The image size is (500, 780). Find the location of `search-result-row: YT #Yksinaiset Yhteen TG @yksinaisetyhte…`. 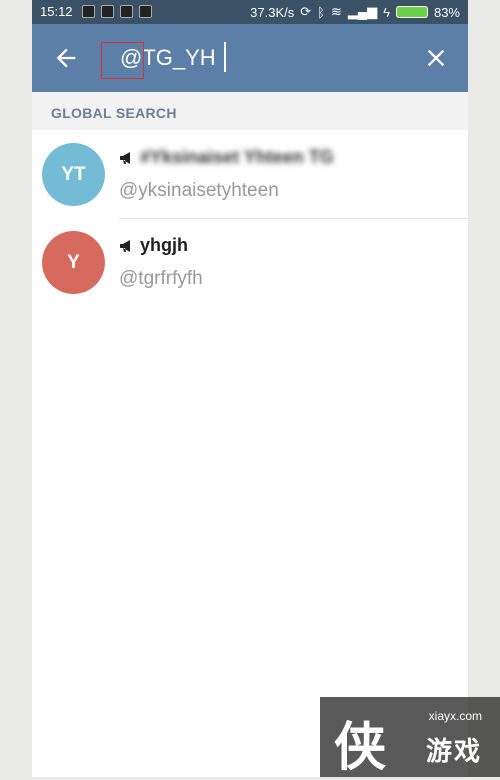

search-result-row: YT #Yksinaiset Yhteen TG @yksinaisetyhte… is located at coordinates (250, 174).